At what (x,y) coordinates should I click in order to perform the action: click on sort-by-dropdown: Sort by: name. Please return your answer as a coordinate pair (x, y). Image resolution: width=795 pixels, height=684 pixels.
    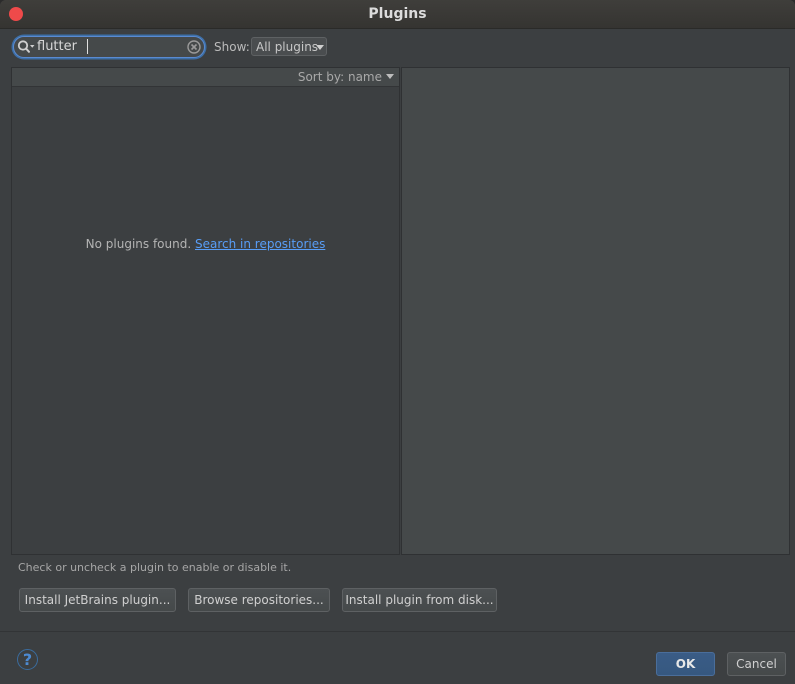
    Looking at the image, I should click on (340, 77).